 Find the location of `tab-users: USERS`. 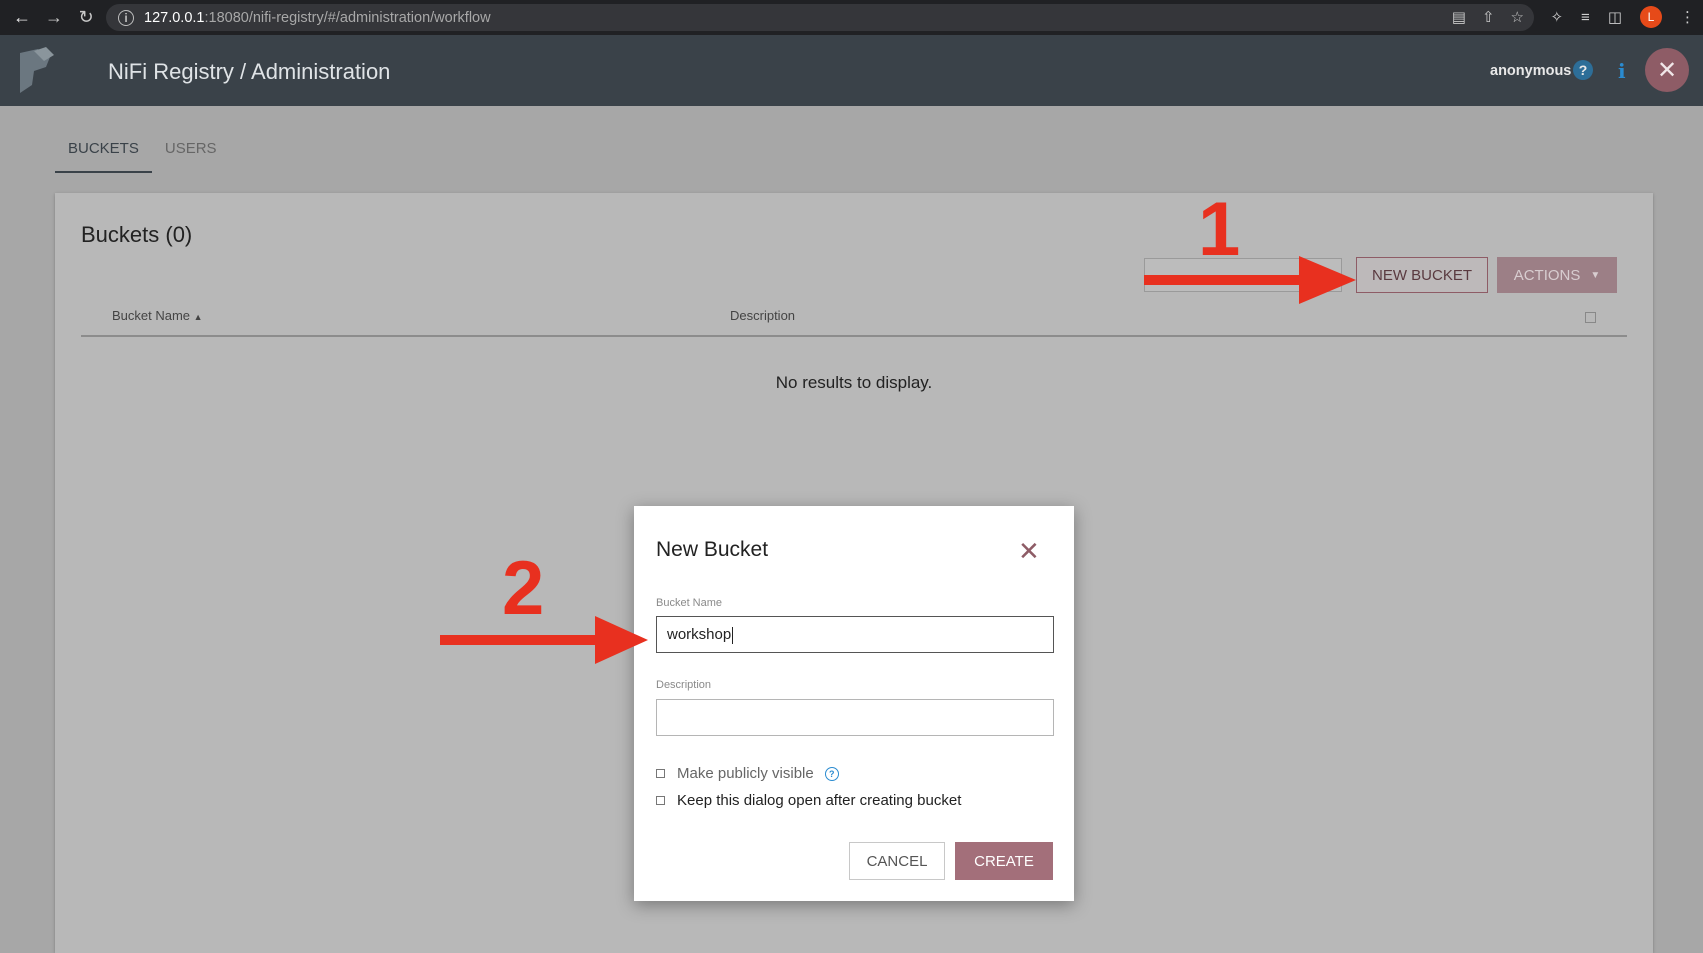

tab-users: USERS is located at coordinates (191, 152).